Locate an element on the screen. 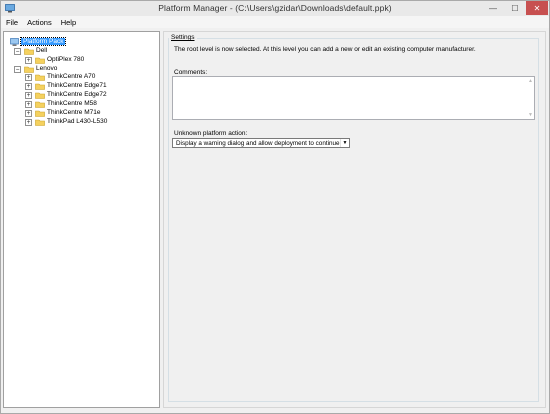 This screenshot has height=414, width=550. expand-optiplex-780-icon: + is located at coordinates (28, 60).